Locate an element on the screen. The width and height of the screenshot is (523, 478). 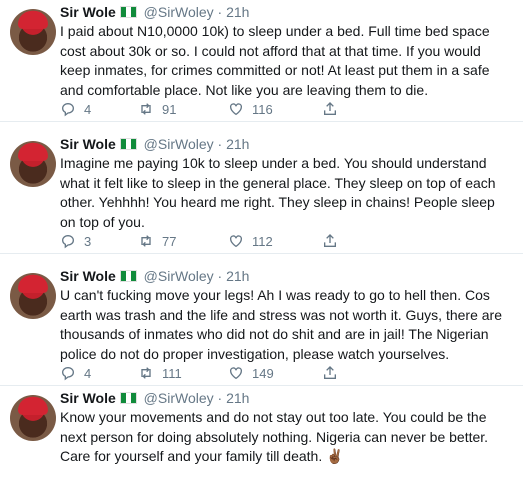
like-count: 116 is located at coordinates (262, 109).